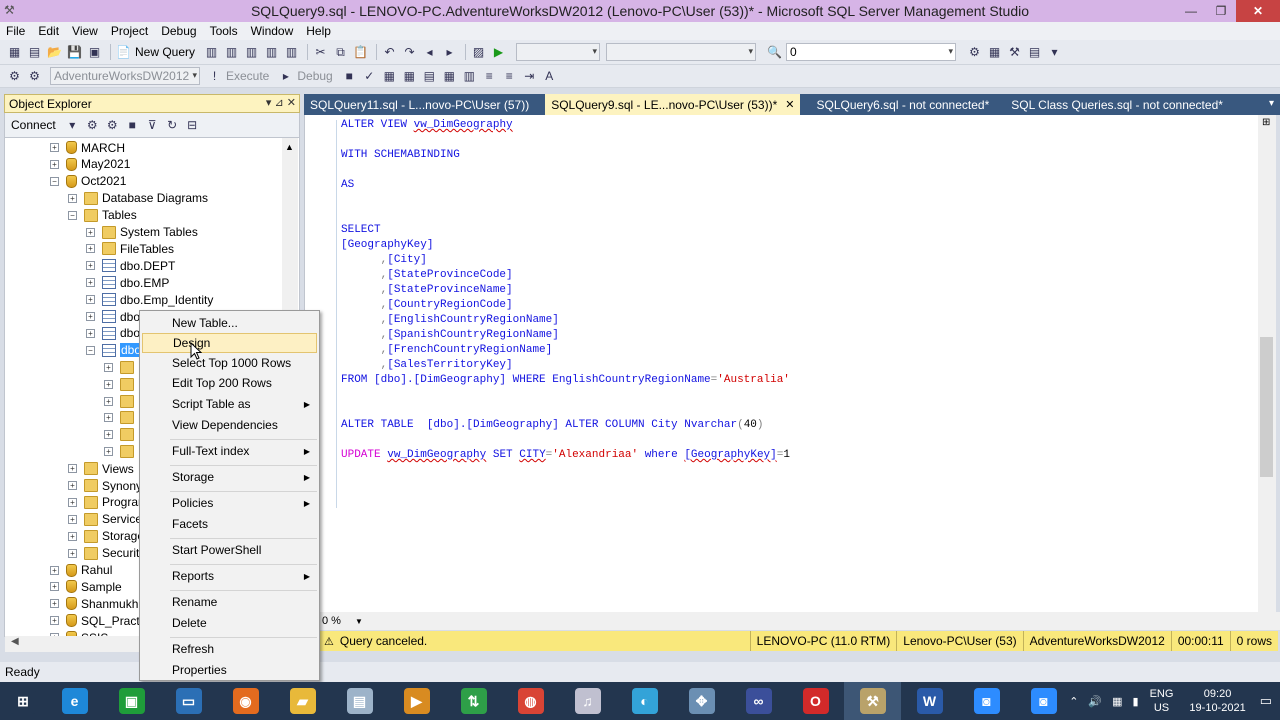 This screenshot has width=1280, height=720. I want to click on taskbar-app: ⚒, so click(872, 701).